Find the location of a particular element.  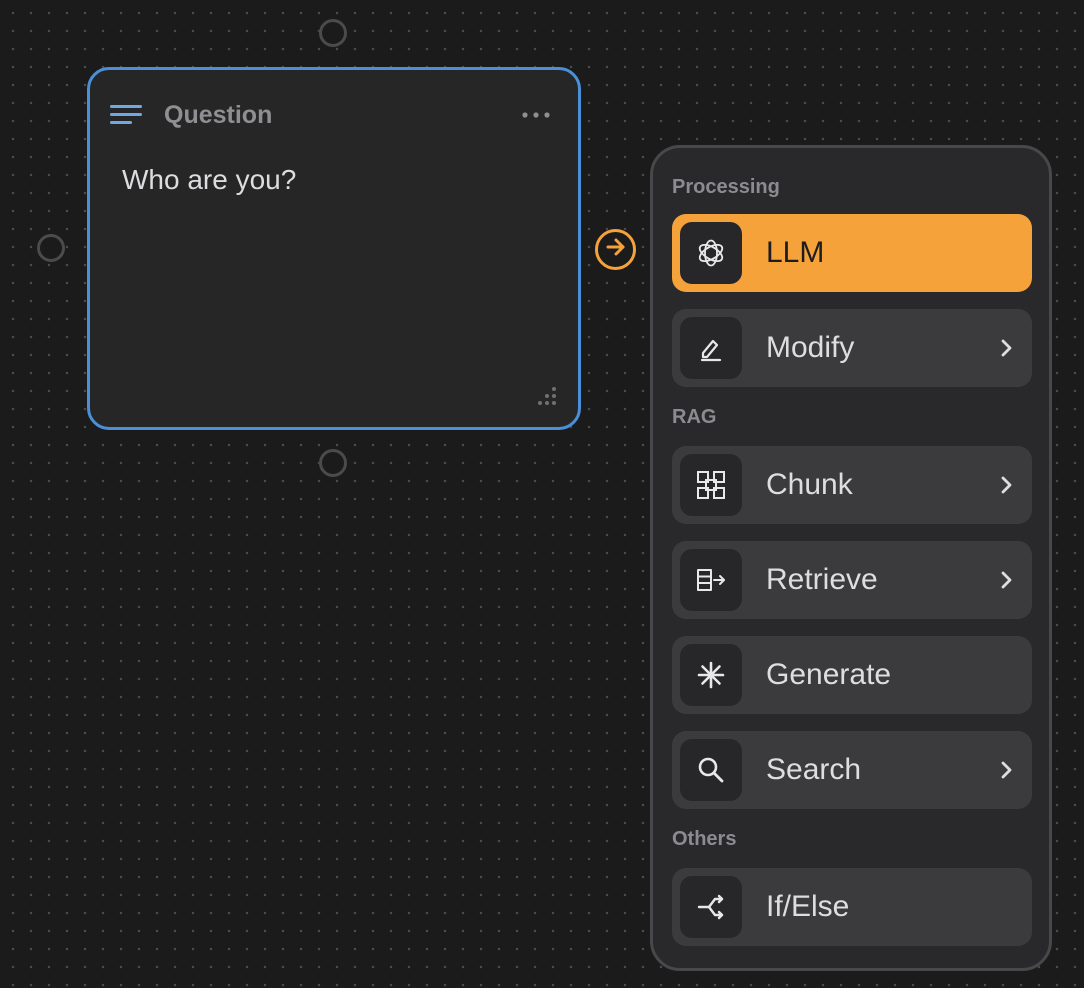

menu-item-generate: Generate is located at coordinates (852, 675).